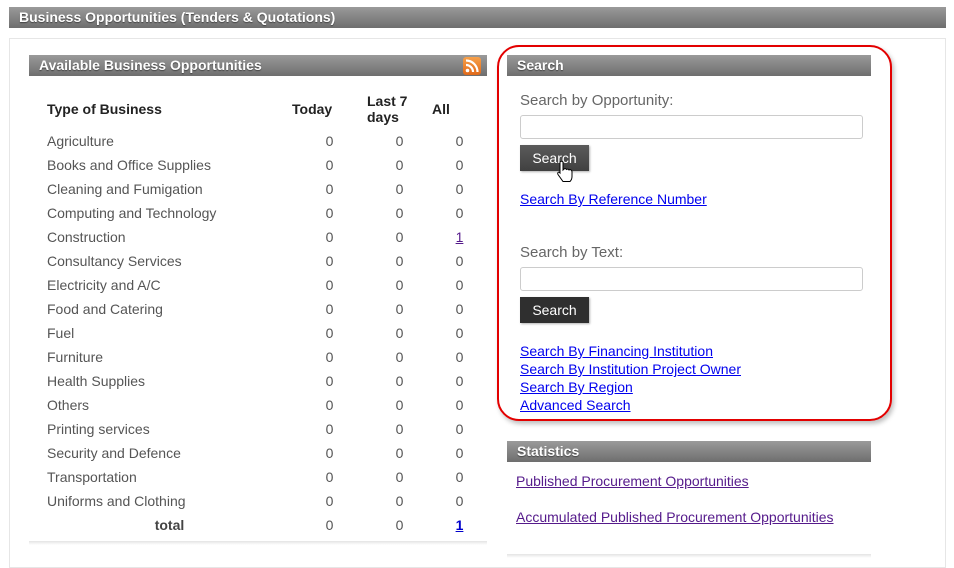  I want to click on table-row: Consultancy Services 0 0 0, so click(267, 261).